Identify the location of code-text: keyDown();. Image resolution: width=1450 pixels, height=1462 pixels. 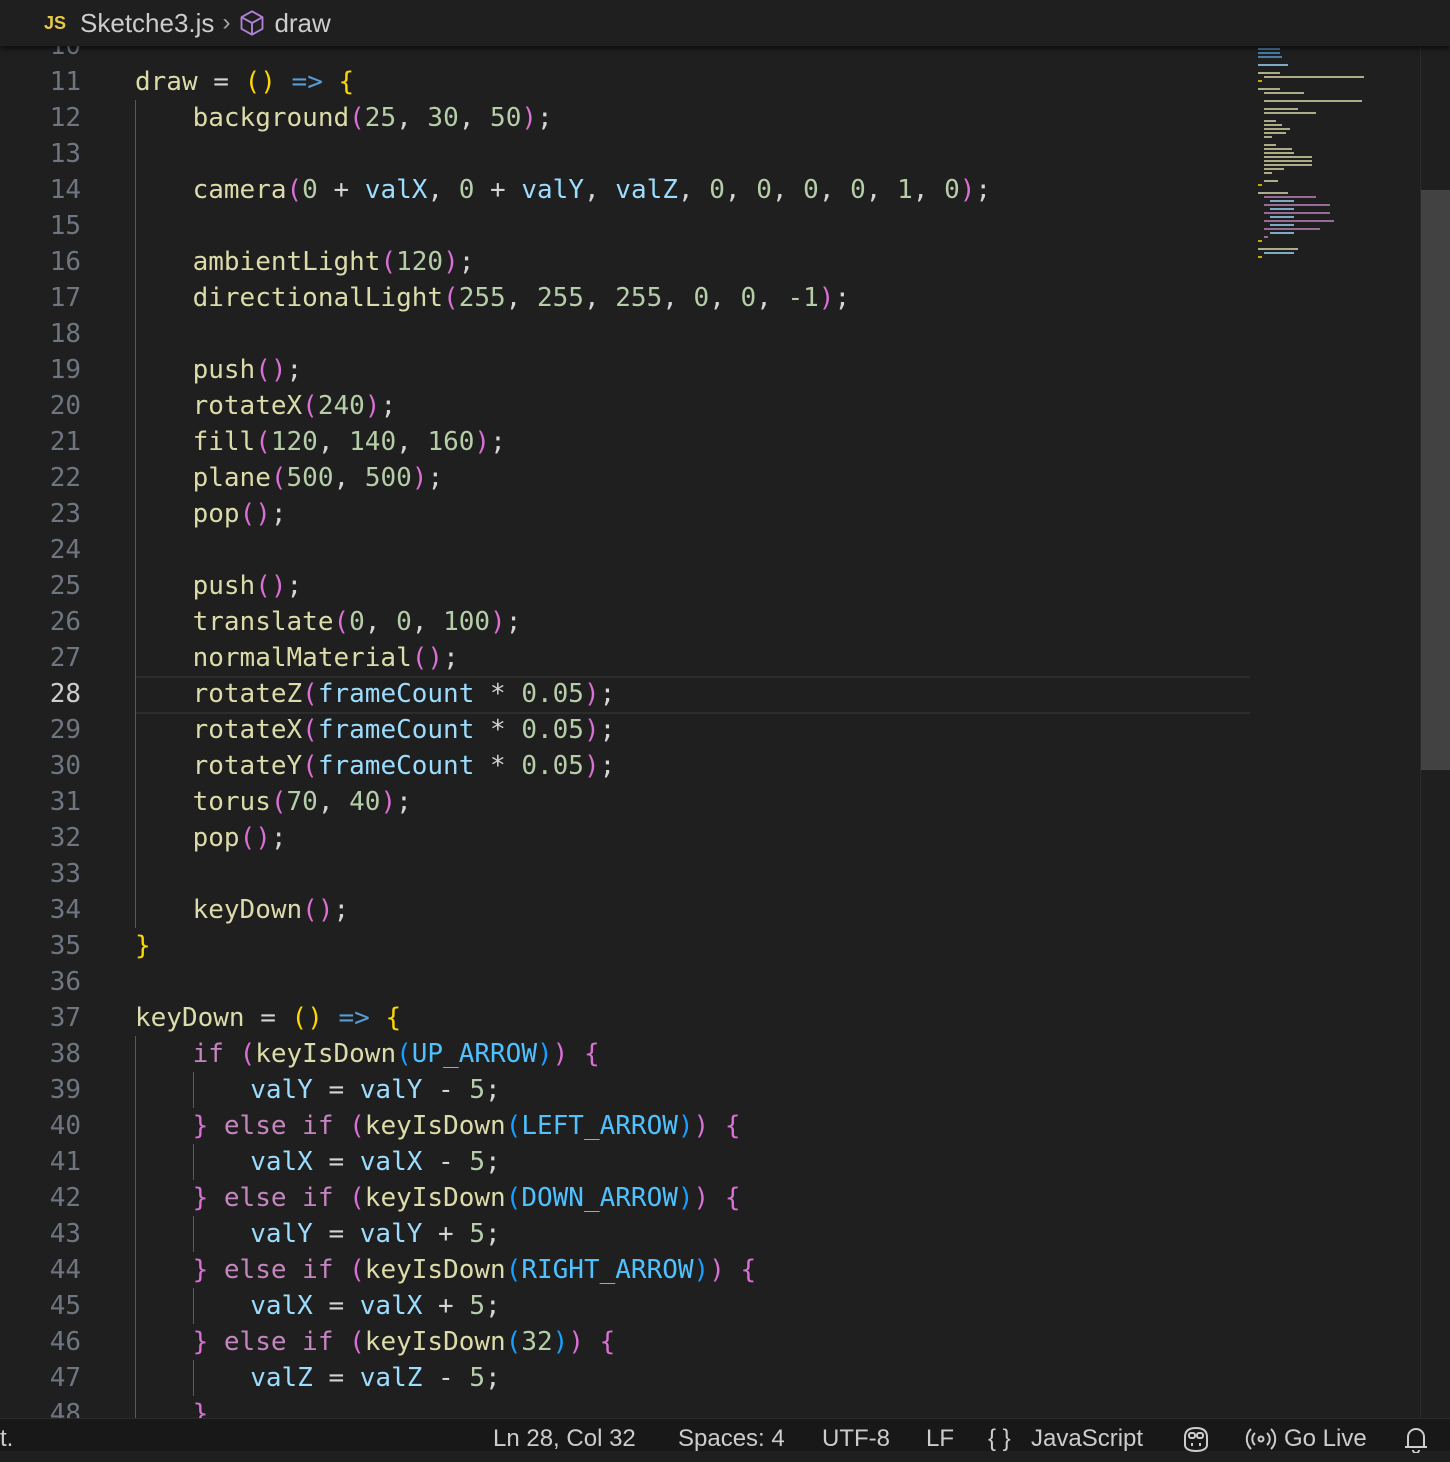
(271, 910).